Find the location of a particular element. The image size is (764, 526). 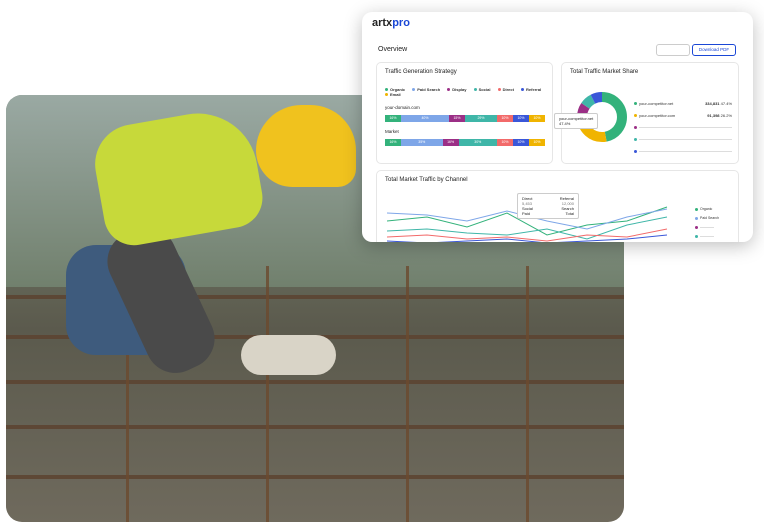

panel-title: Total Traffic Market Share is located at coordinates (604, 72).